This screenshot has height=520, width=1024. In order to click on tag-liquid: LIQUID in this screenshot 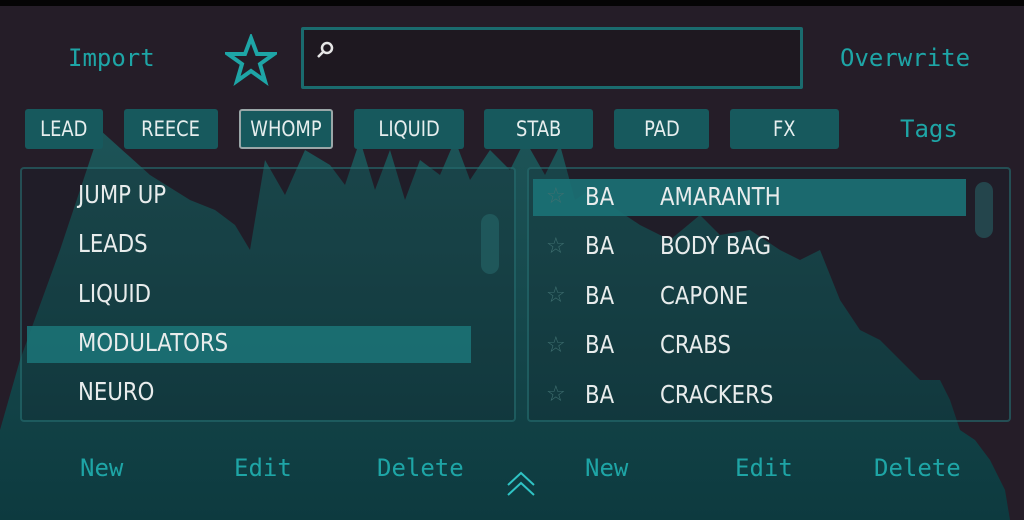, I will do `click(409, 129)`.